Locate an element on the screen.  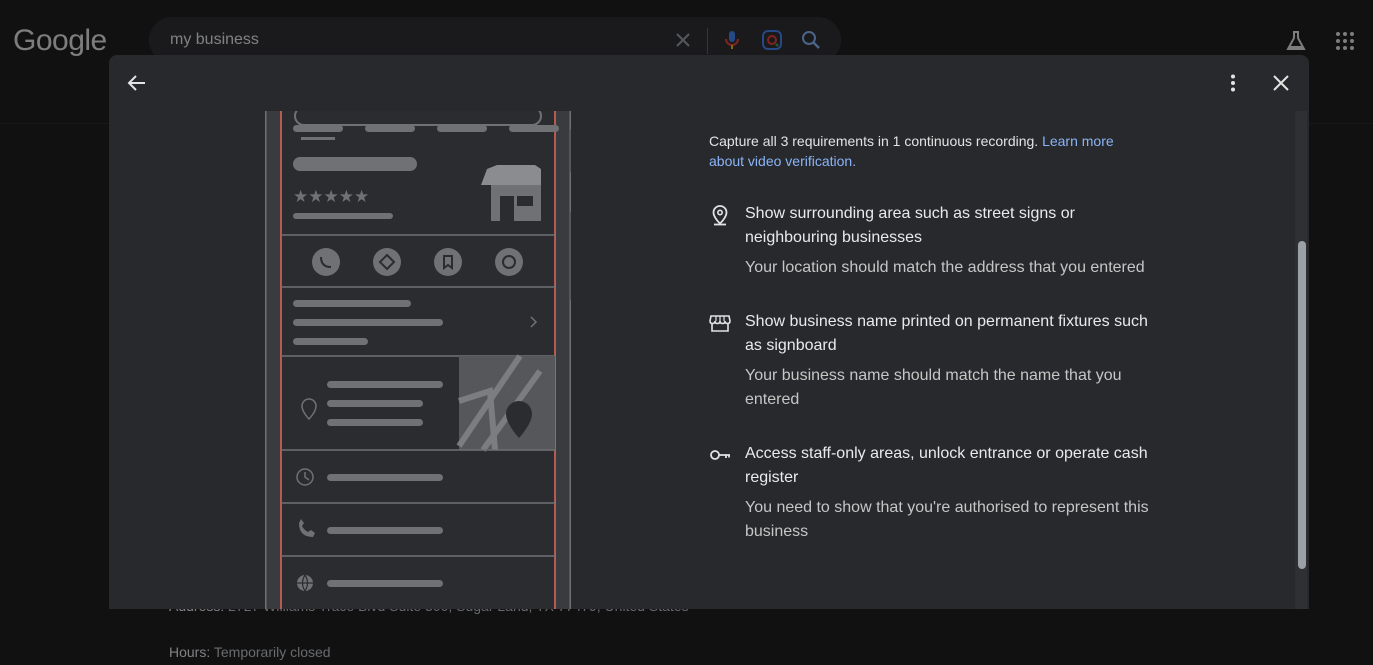
more-options-button is located at coordinates (1233, 83).